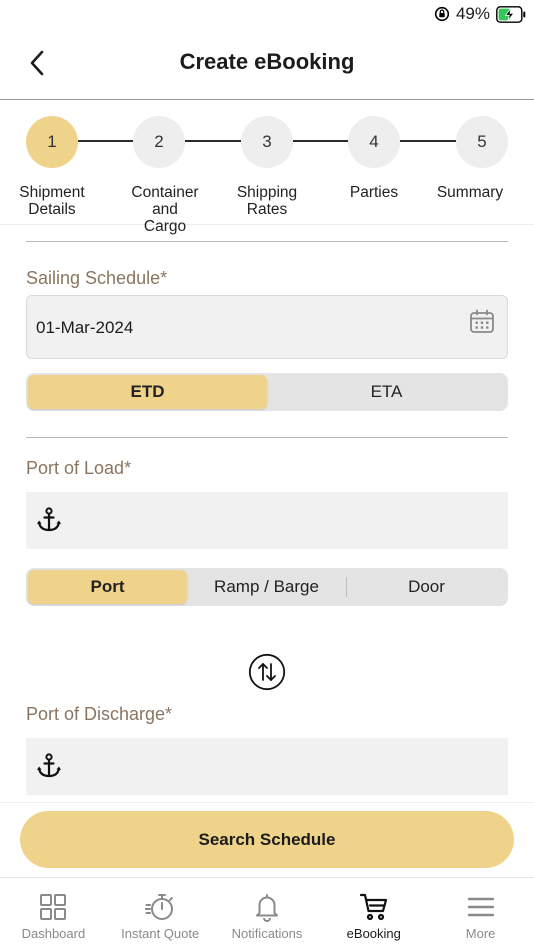  What do you see at coordinates (373, 933) in the screenshot?
I see `tab-label: eBooking` at bounding box center [373, 933].